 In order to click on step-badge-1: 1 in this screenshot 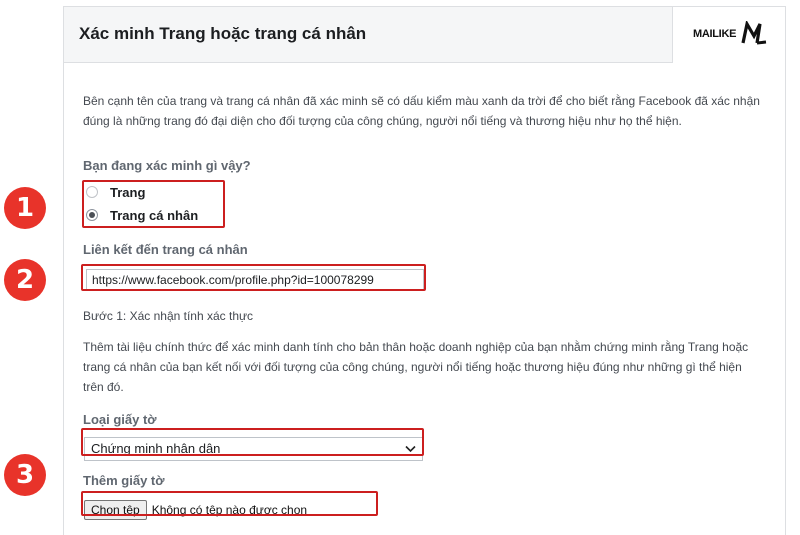, I will do `click(25, 208)`.